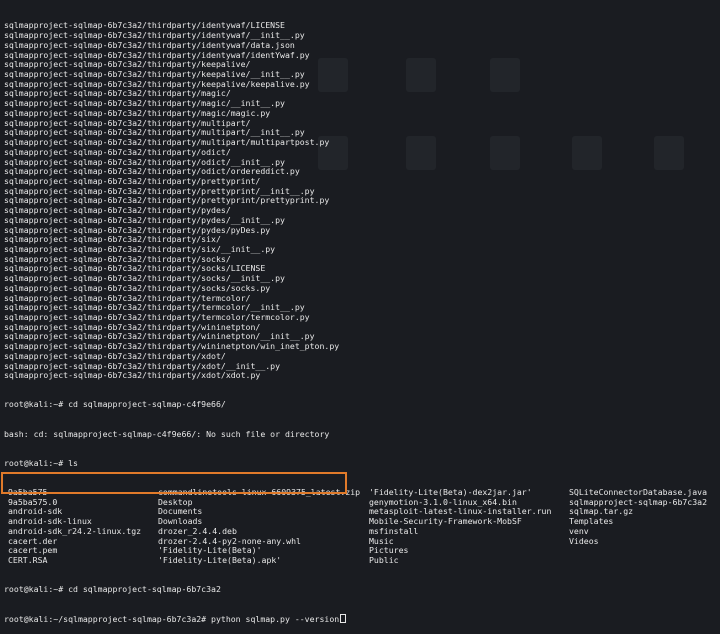  Describe the element at coordinates (50, 521) in the screenshot. I see `ls-entry: android-sdk-linux` at that location.